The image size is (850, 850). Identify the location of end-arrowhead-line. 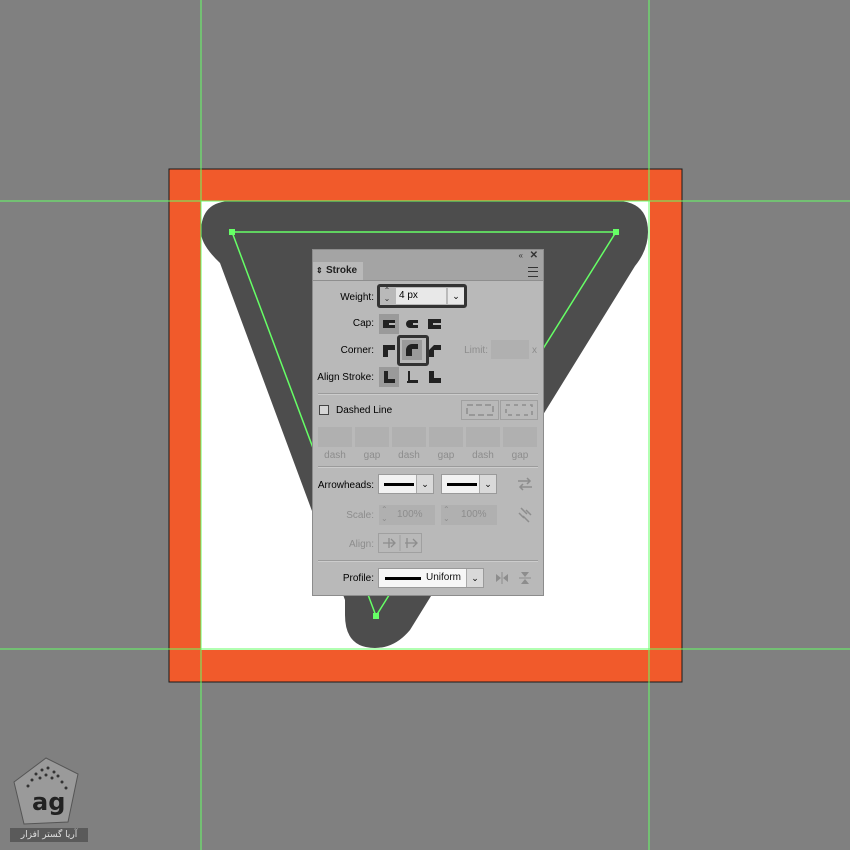
(462, 484).